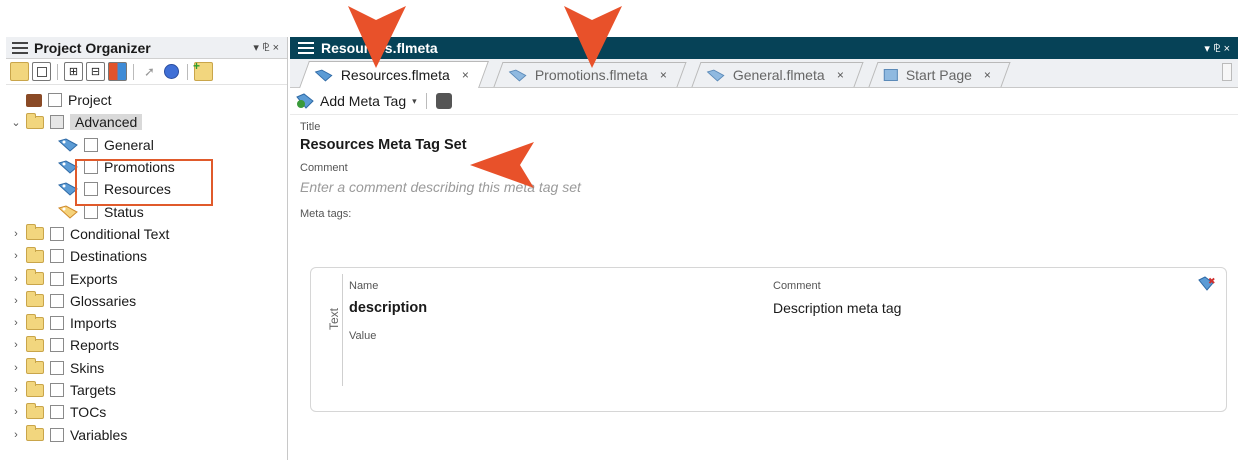 The width and height of the screenshot is (1238, 460). Describe the element at coordinates (146, 390) in the screenshot. I see `tree-item-targets: › Targets` at that location.